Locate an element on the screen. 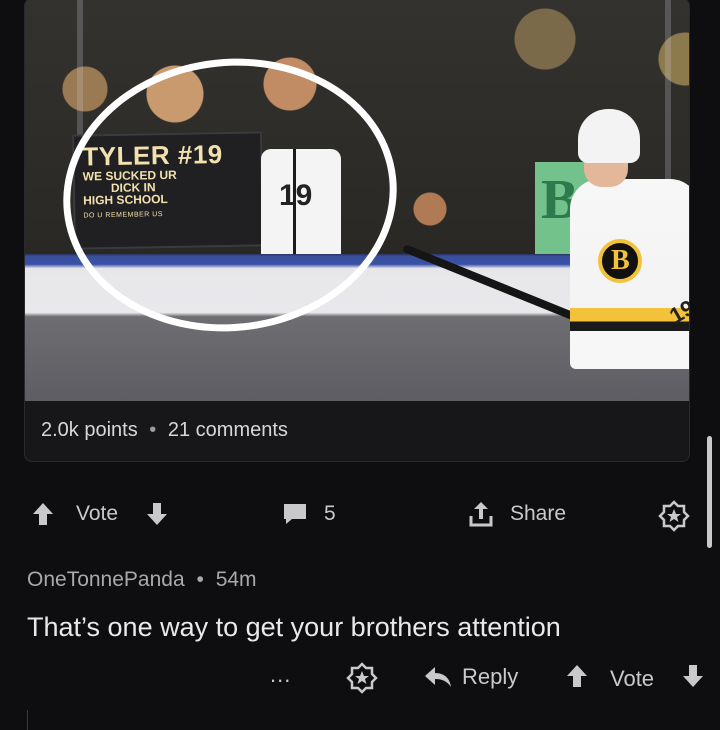  speech-bubble-icon is located at coordinates (295, 514).